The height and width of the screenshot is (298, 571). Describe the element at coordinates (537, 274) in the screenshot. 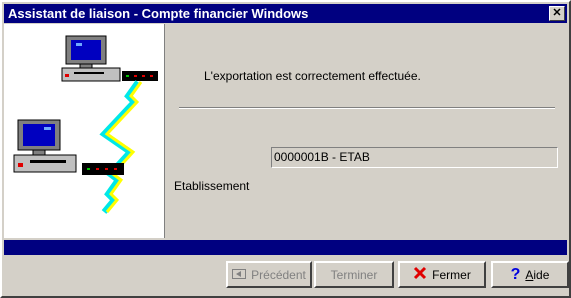

I see `help-label: Aide` at that location.